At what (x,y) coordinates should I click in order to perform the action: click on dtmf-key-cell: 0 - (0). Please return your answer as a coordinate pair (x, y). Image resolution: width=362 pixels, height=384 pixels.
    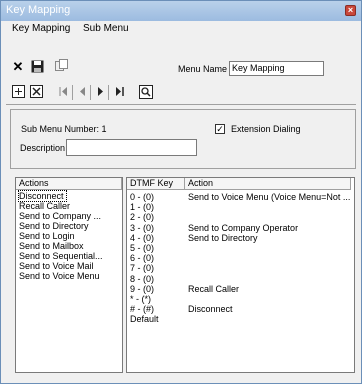
    Looking at the image, I should click on (142, 197).